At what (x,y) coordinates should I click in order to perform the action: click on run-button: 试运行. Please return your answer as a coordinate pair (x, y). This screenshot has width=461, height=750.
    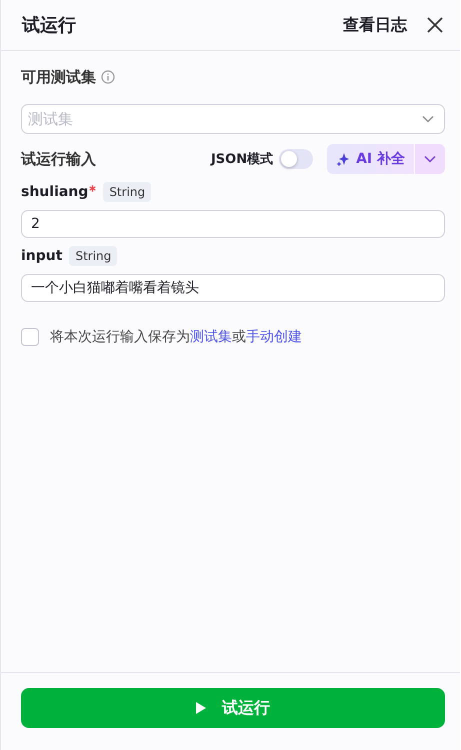
    Looking at the image, I should click on (233, 708).